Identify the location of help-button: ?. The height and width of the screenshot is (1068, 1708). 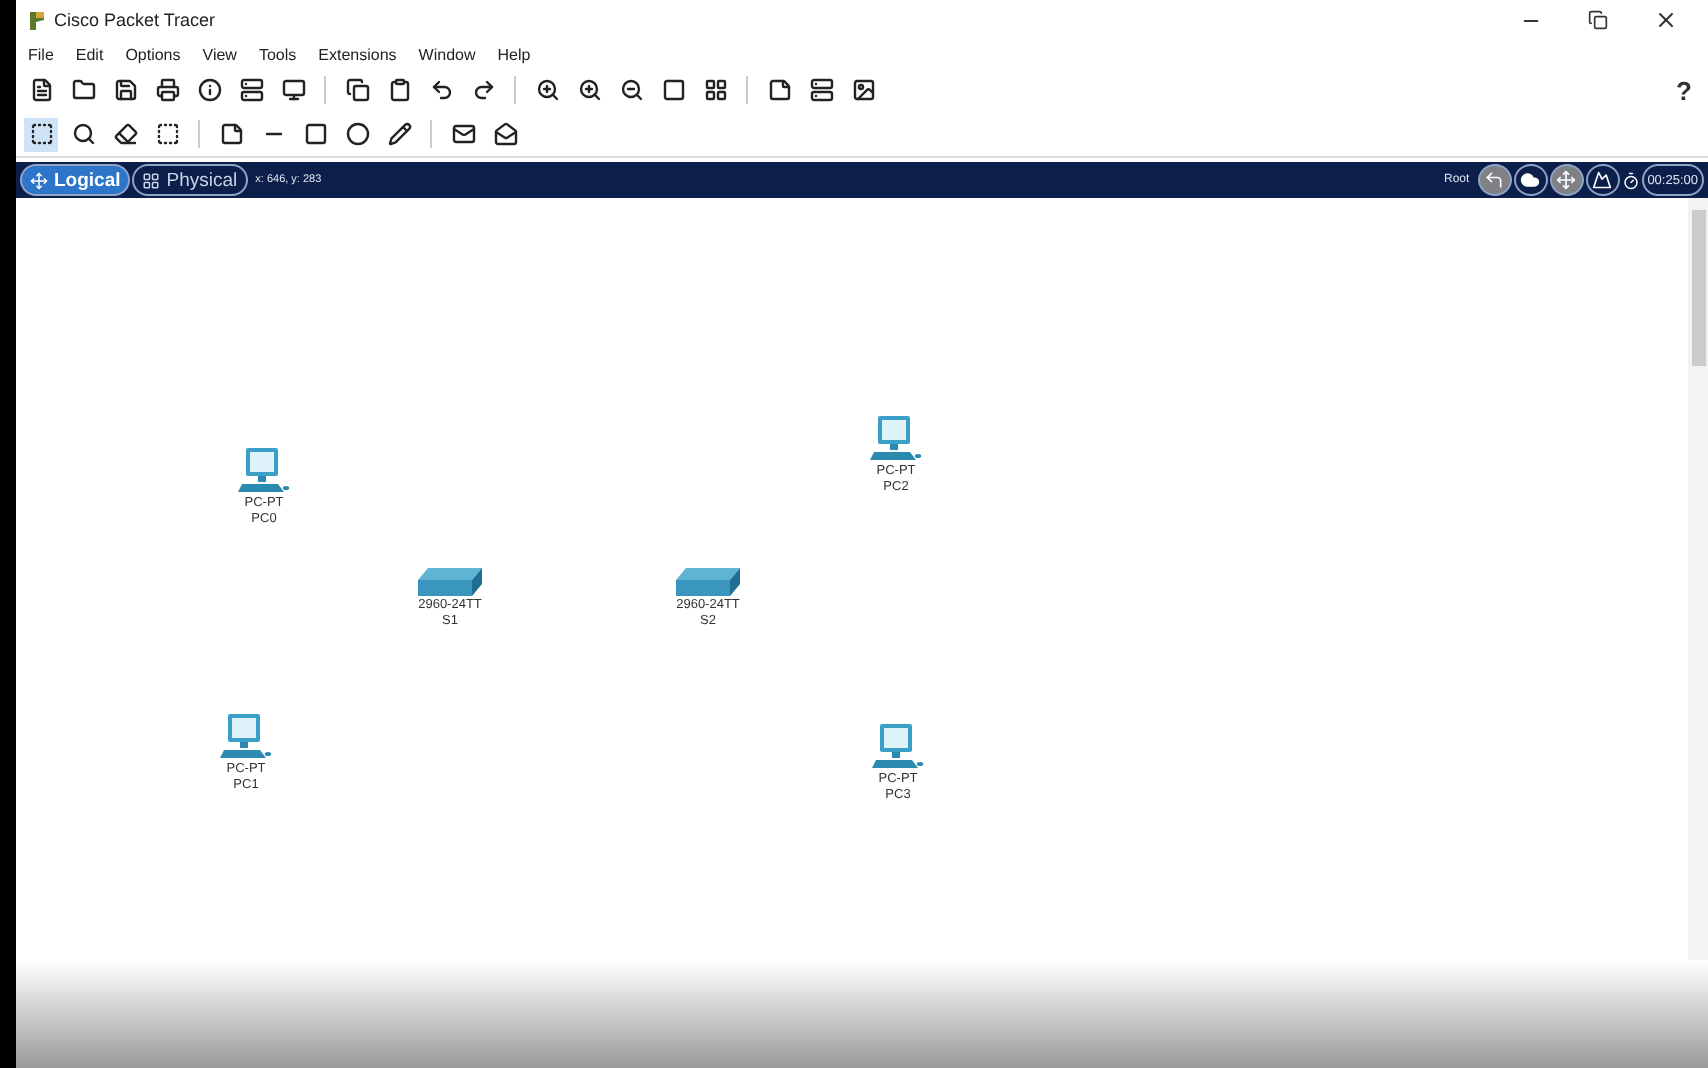
(1684, 90).